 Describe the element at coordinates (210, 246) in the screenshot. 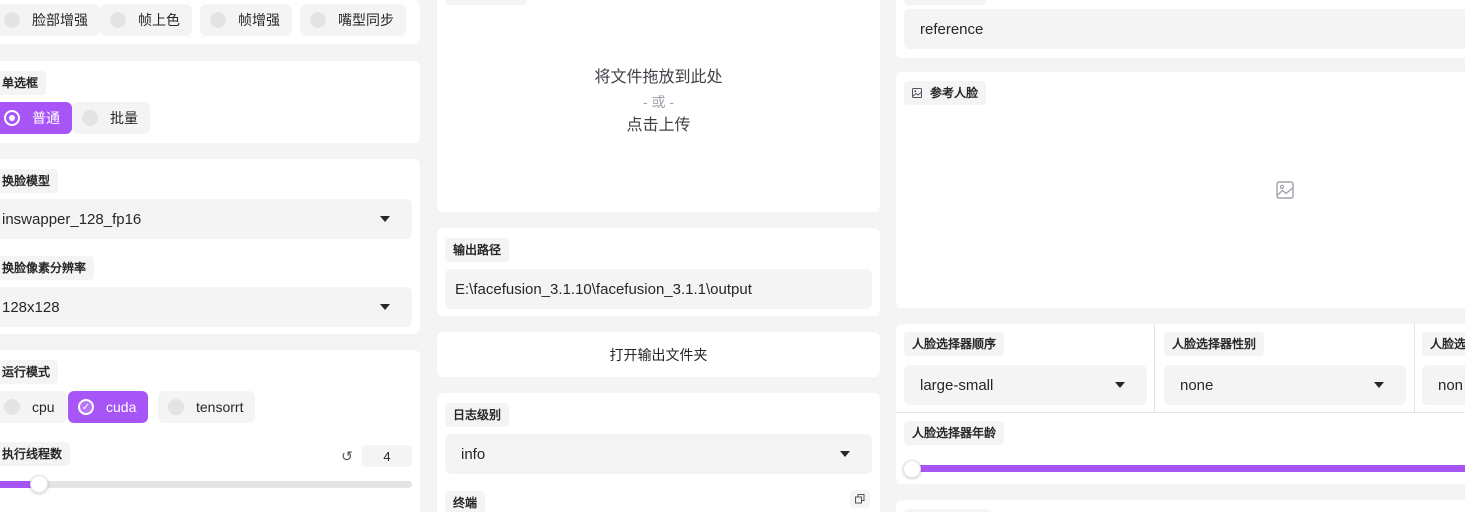

I see `face-swapper-panel: 换脸模型 inswapper_128_fp16 换脸像素分辨率 128x128` at that location.